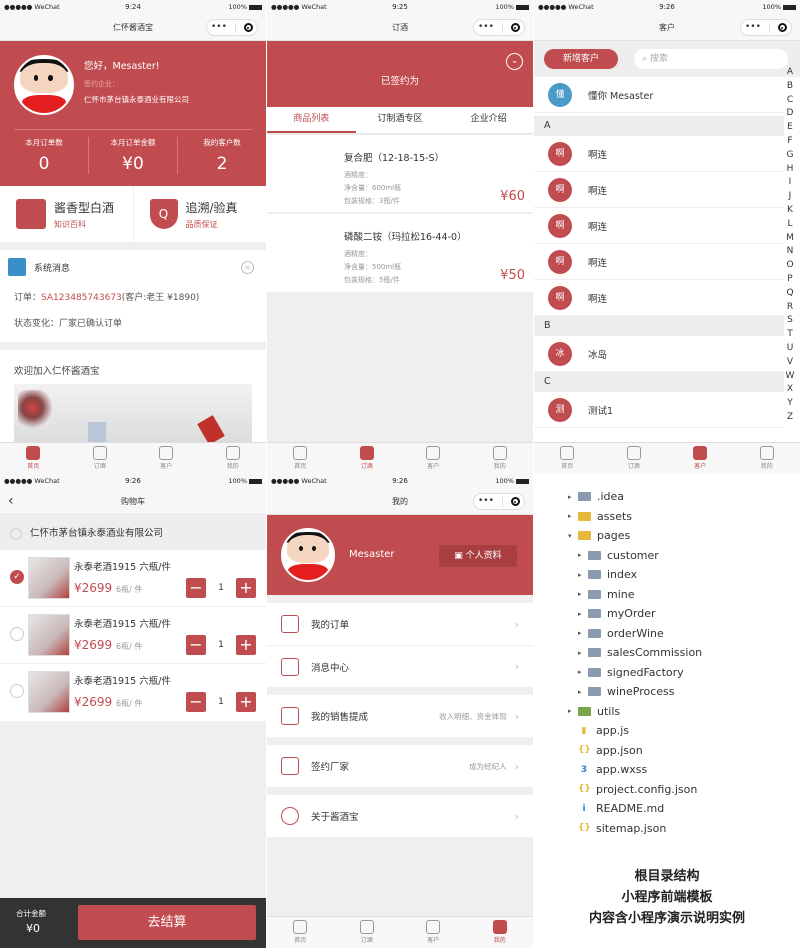 The image size is (800, 948). I want to click on stat-orders: 本月订单数 0, so click(44, 155).